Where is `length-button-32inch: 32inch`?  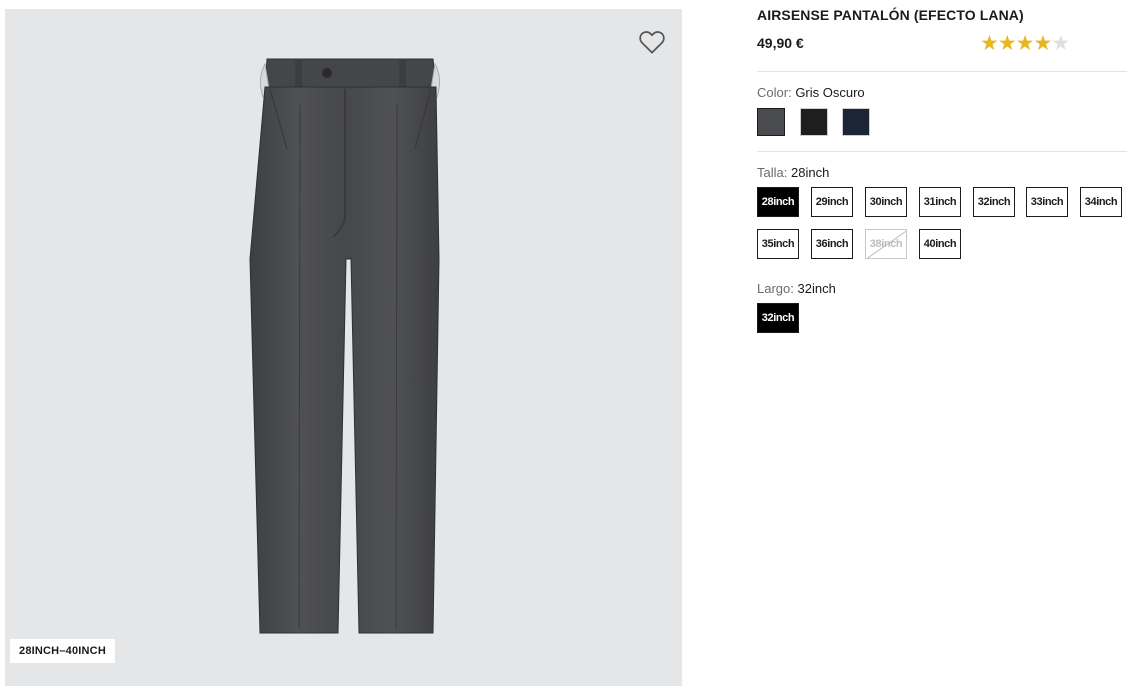 length-button-32inch: 32inch is located at coordinates (778, 318).